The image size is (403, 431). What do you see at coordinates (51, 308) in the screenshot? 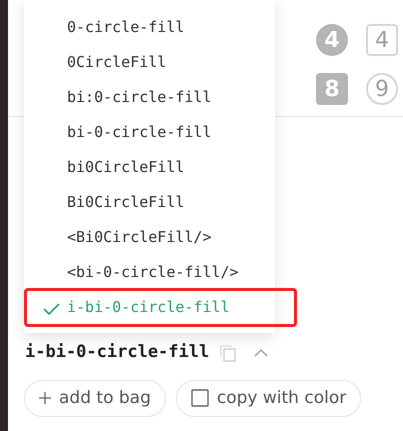
I see `check-icon` at bounding box center [51, 308].